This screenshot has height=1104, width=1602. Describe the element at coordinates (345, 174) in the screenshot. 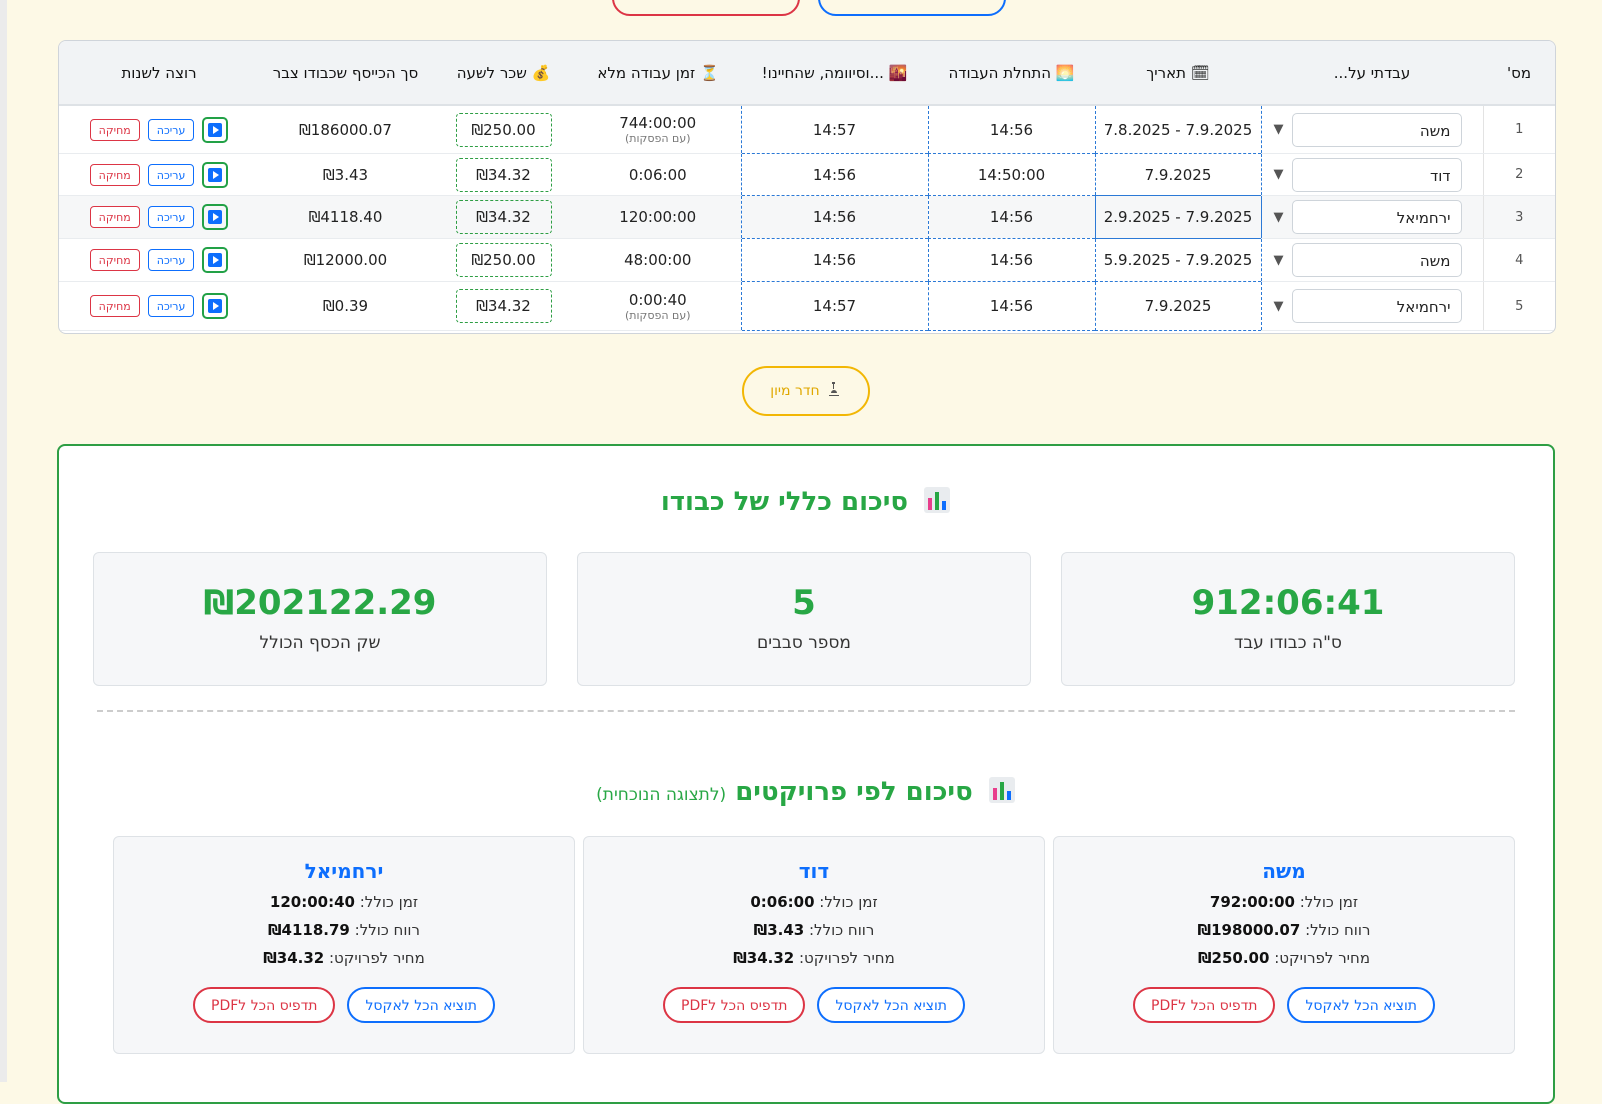

I see `total-cell: ₪3.43` at that location.